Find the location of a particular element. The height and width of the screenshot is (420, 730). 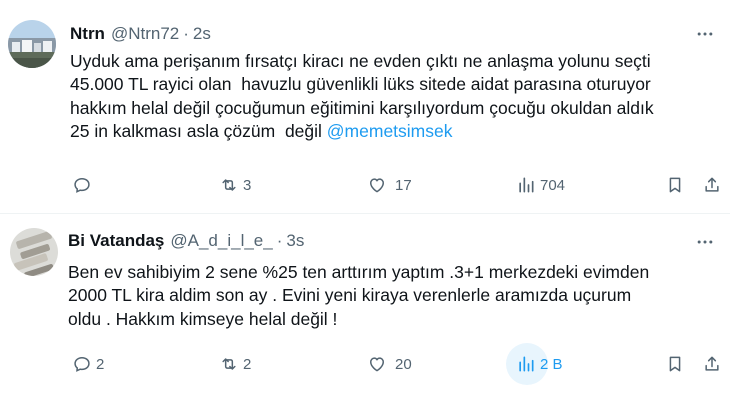

like-button: 17 is located at coordinates (389, 185).